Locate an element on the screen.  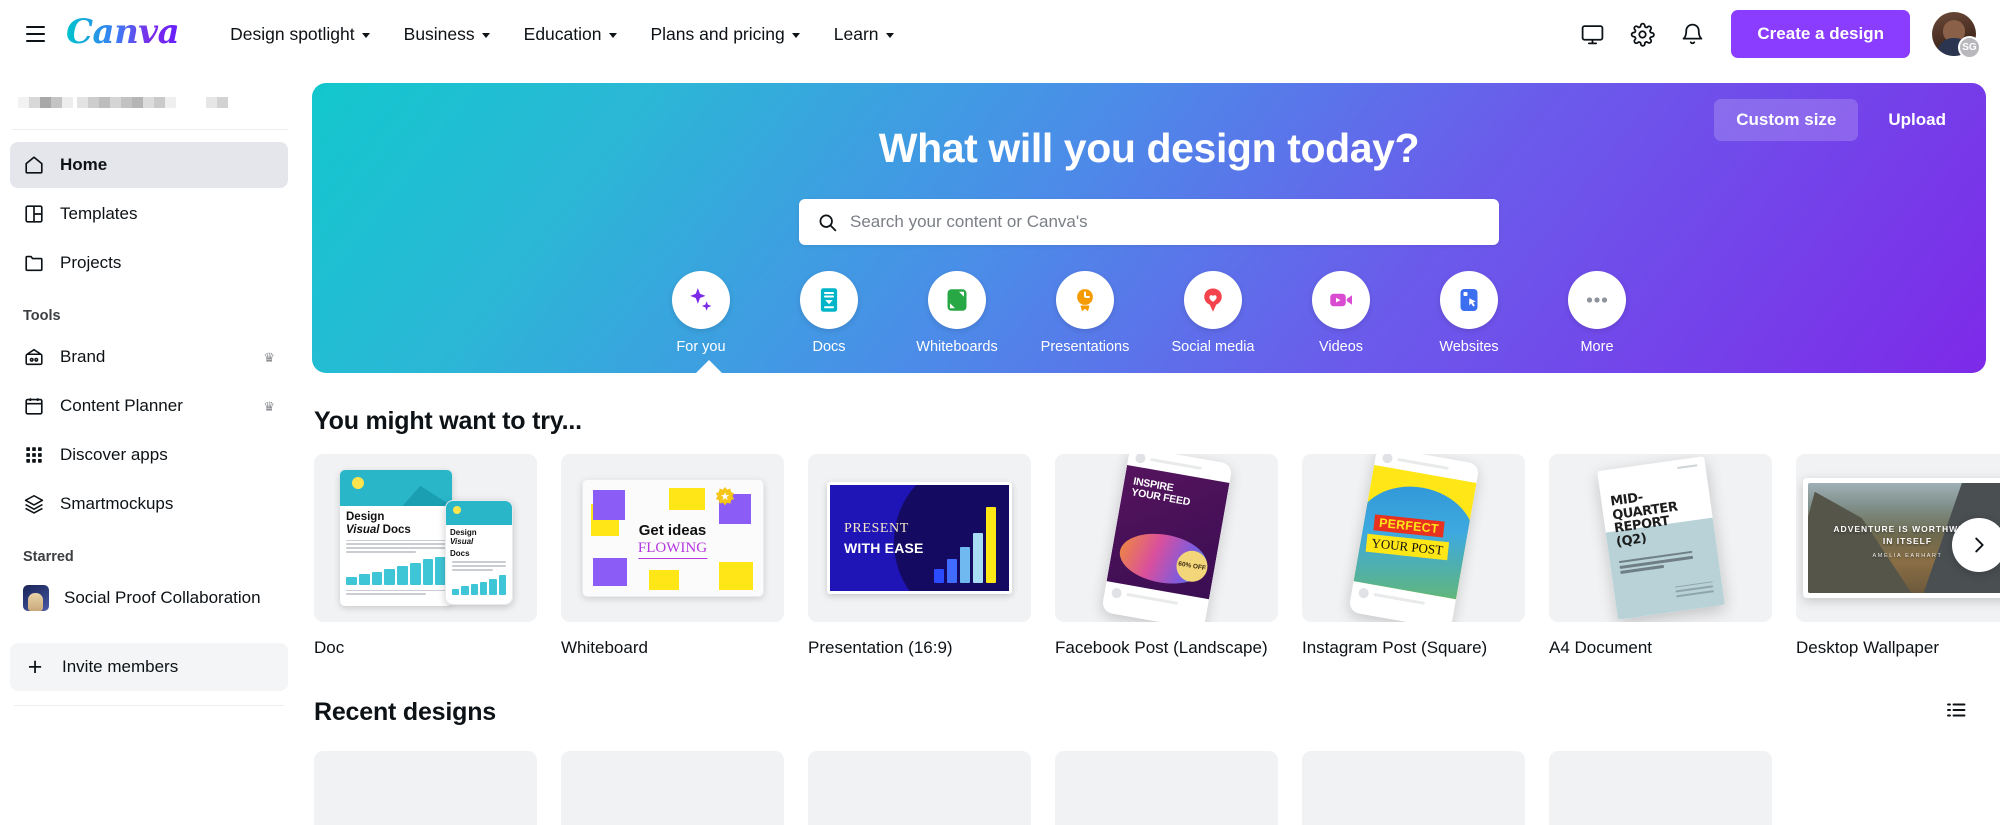
sparkle-icon is located at coordinates (701, 300).